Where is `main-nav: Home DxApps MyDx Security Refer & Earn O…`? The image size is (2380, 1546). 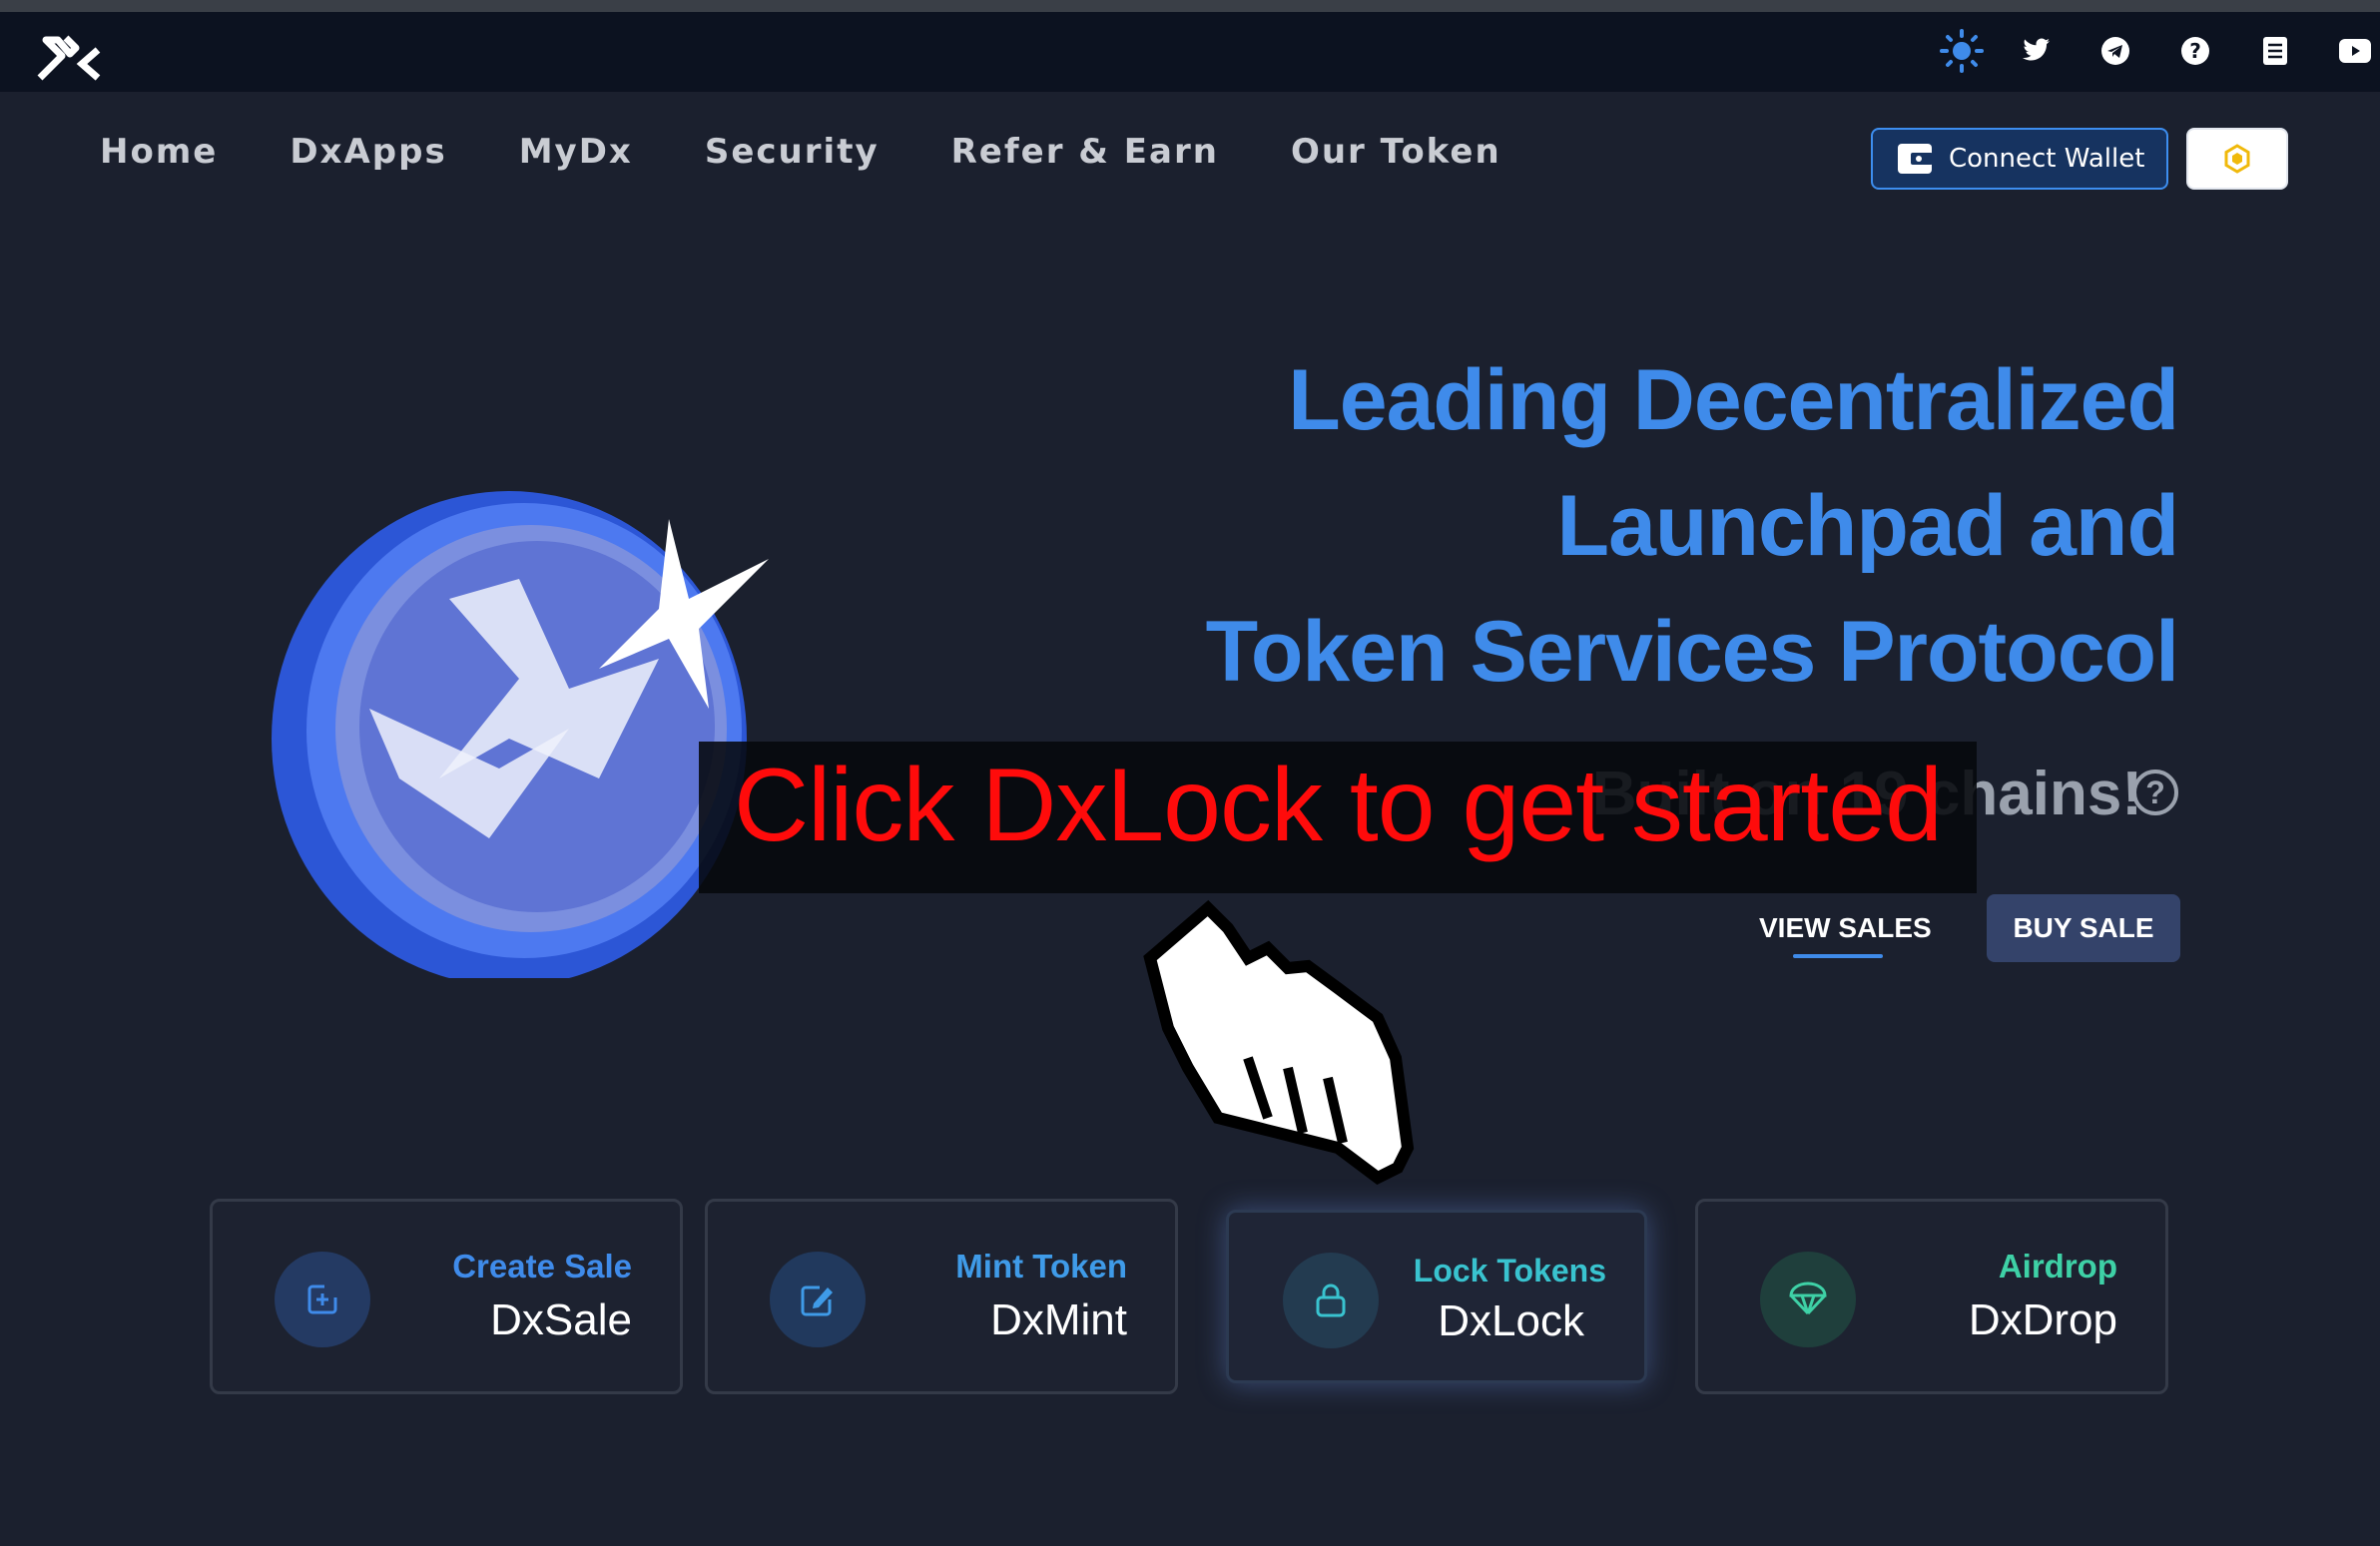 main-nav: Home DxApps MyDx Security Refer & Earn O… is located at coordinates (836, 157).